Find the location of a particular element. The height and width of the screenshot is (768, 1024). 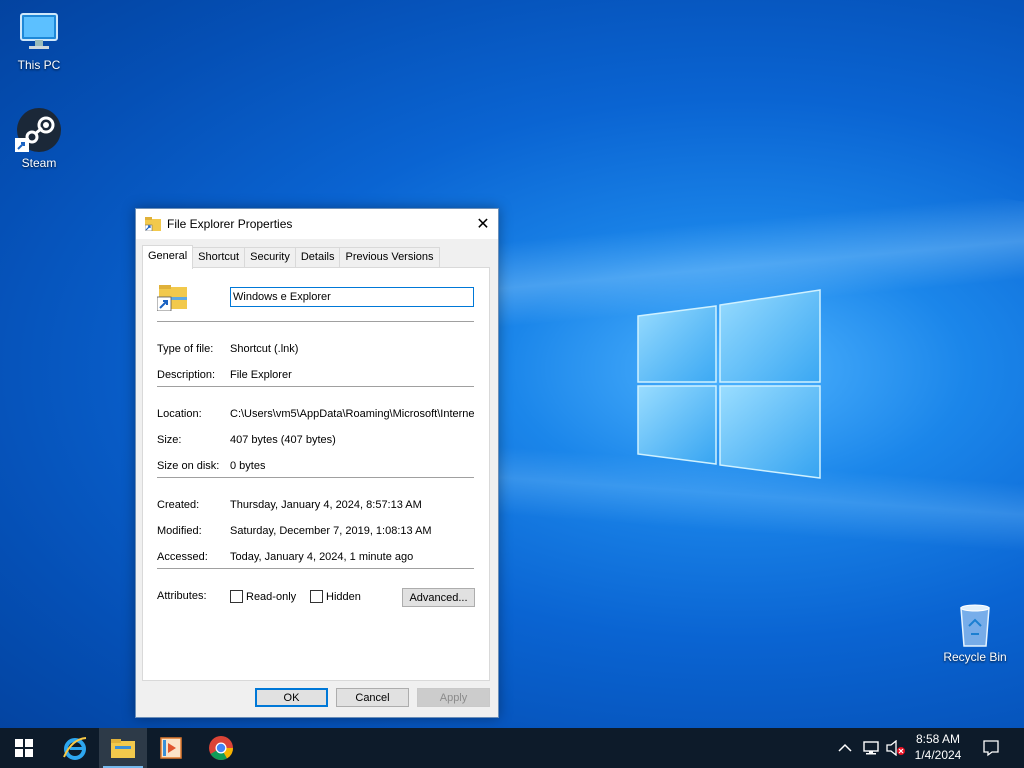

size-label: Size: is located at coordinates (169, 440).